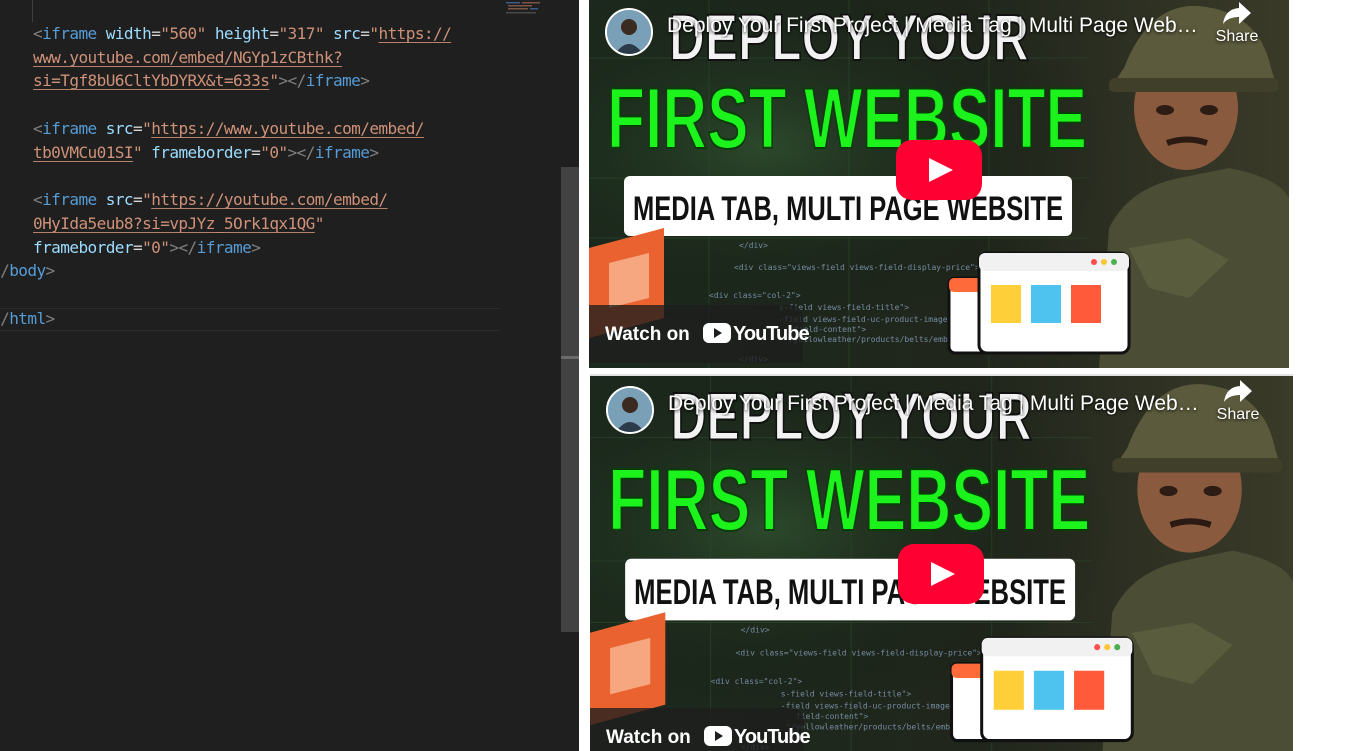 Image resolution: width=1364 pixels, height=751 pixels. I want to click on play-icon, so click(939, 170).